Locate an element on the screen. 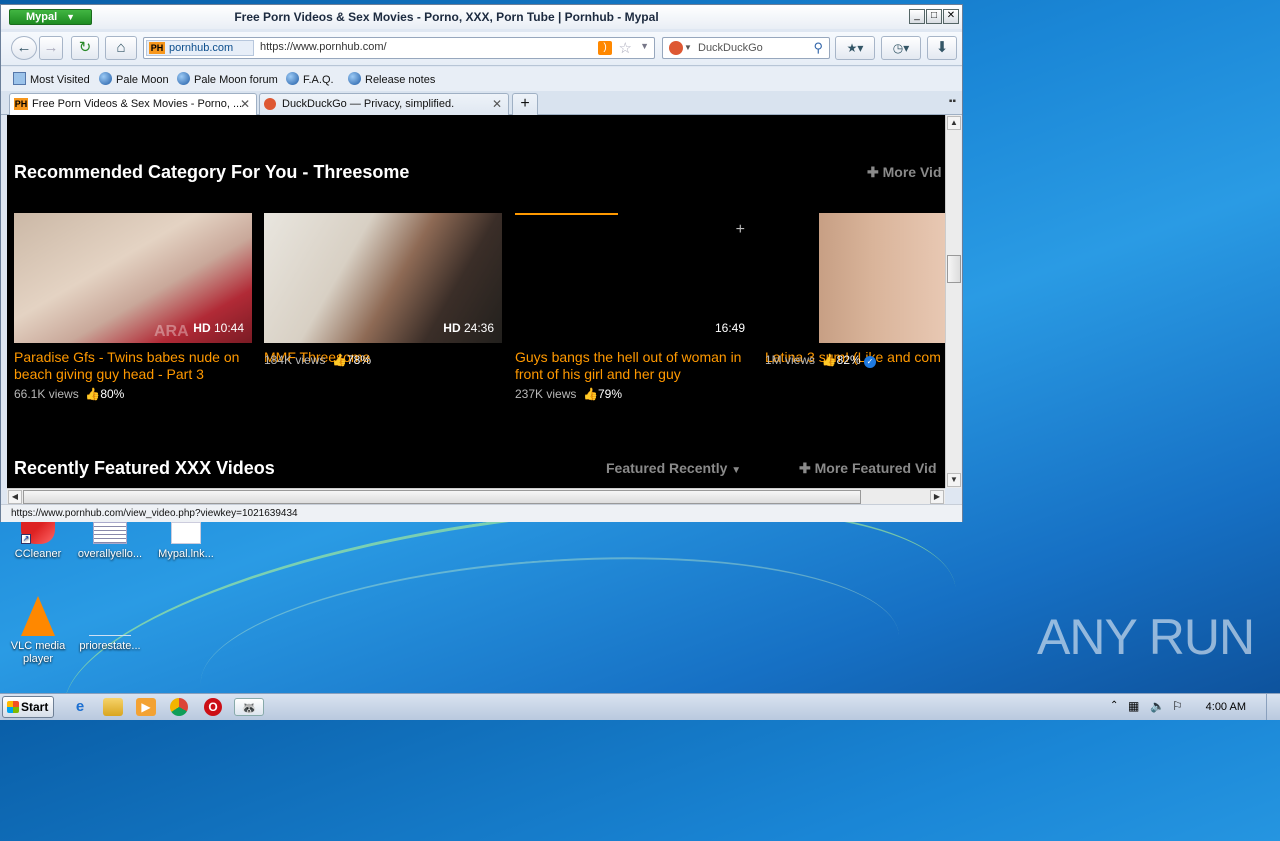 The height and width of the screenshot is (841, 1280). scroll-thumb is located at coordinates (954, 269).